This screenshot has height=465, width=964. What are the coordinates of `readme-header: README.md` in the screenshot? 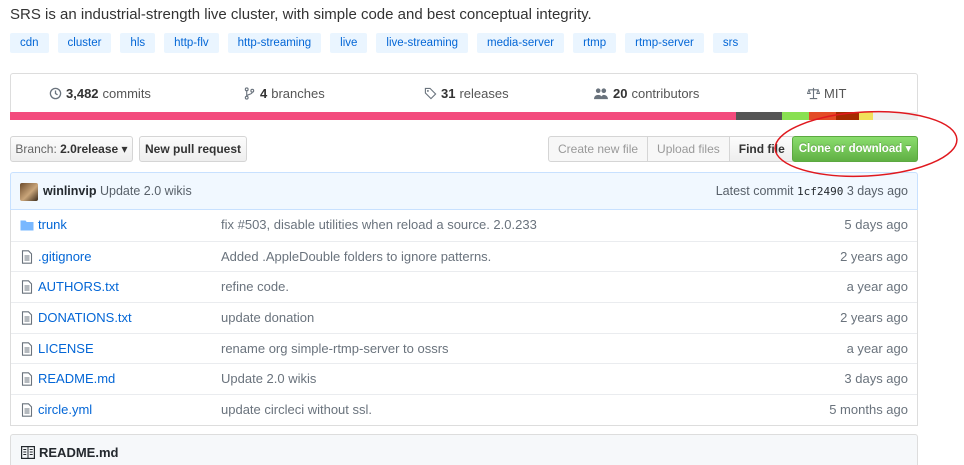 It's located at (464, 449).